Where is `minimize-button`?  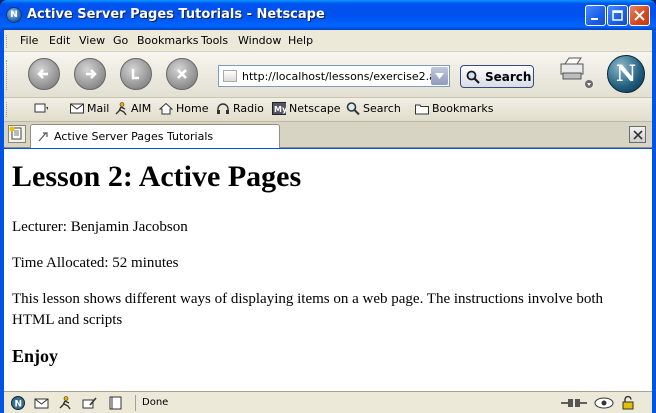
minimize-button is located at coordinates (595, 15).